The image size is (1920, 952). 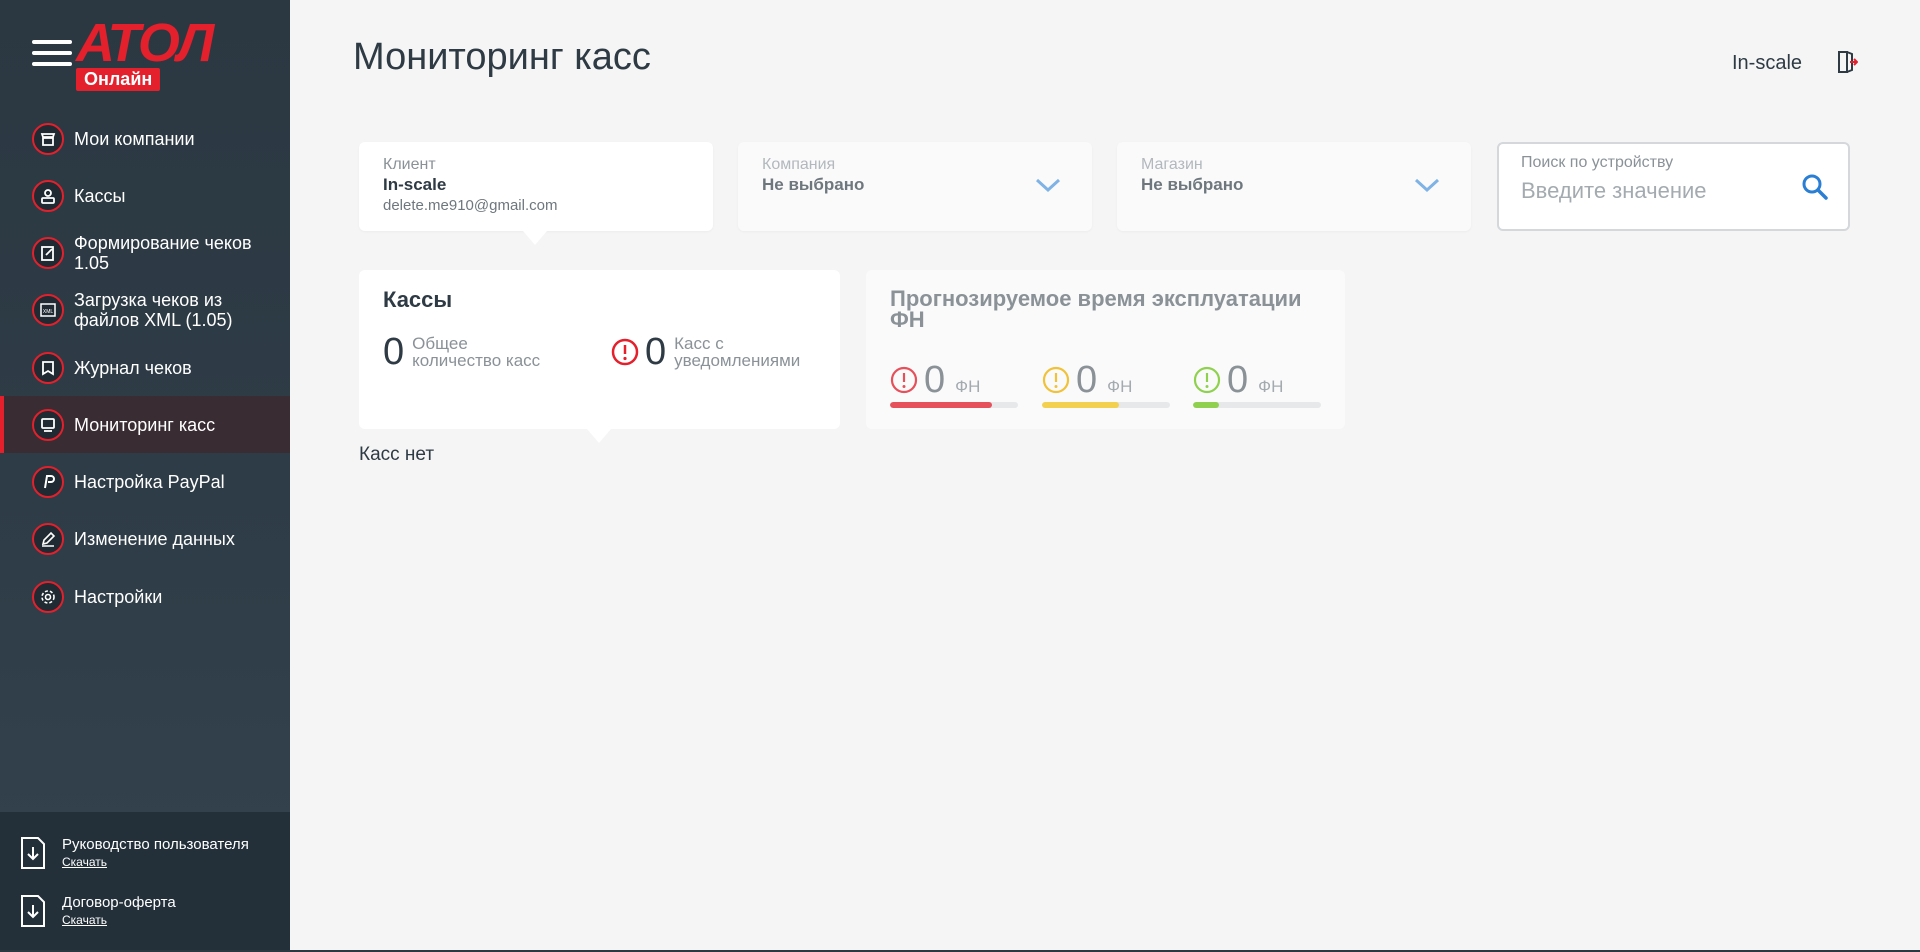 I want to click on logo: АТОЛ, so click(x=145, y=43).